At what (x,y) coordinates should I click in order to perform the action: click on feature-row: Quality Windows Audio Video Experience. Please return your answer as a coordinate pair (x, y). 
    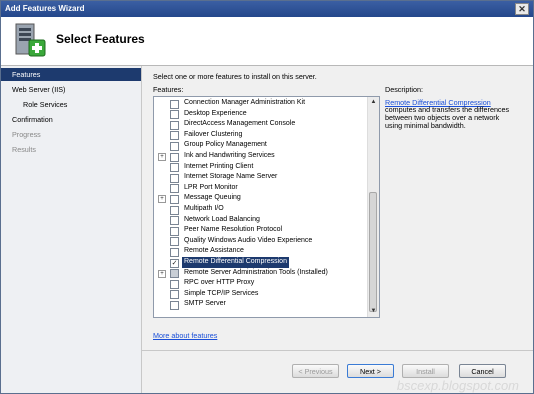
    Looking at the image, I should click on (260, 241).